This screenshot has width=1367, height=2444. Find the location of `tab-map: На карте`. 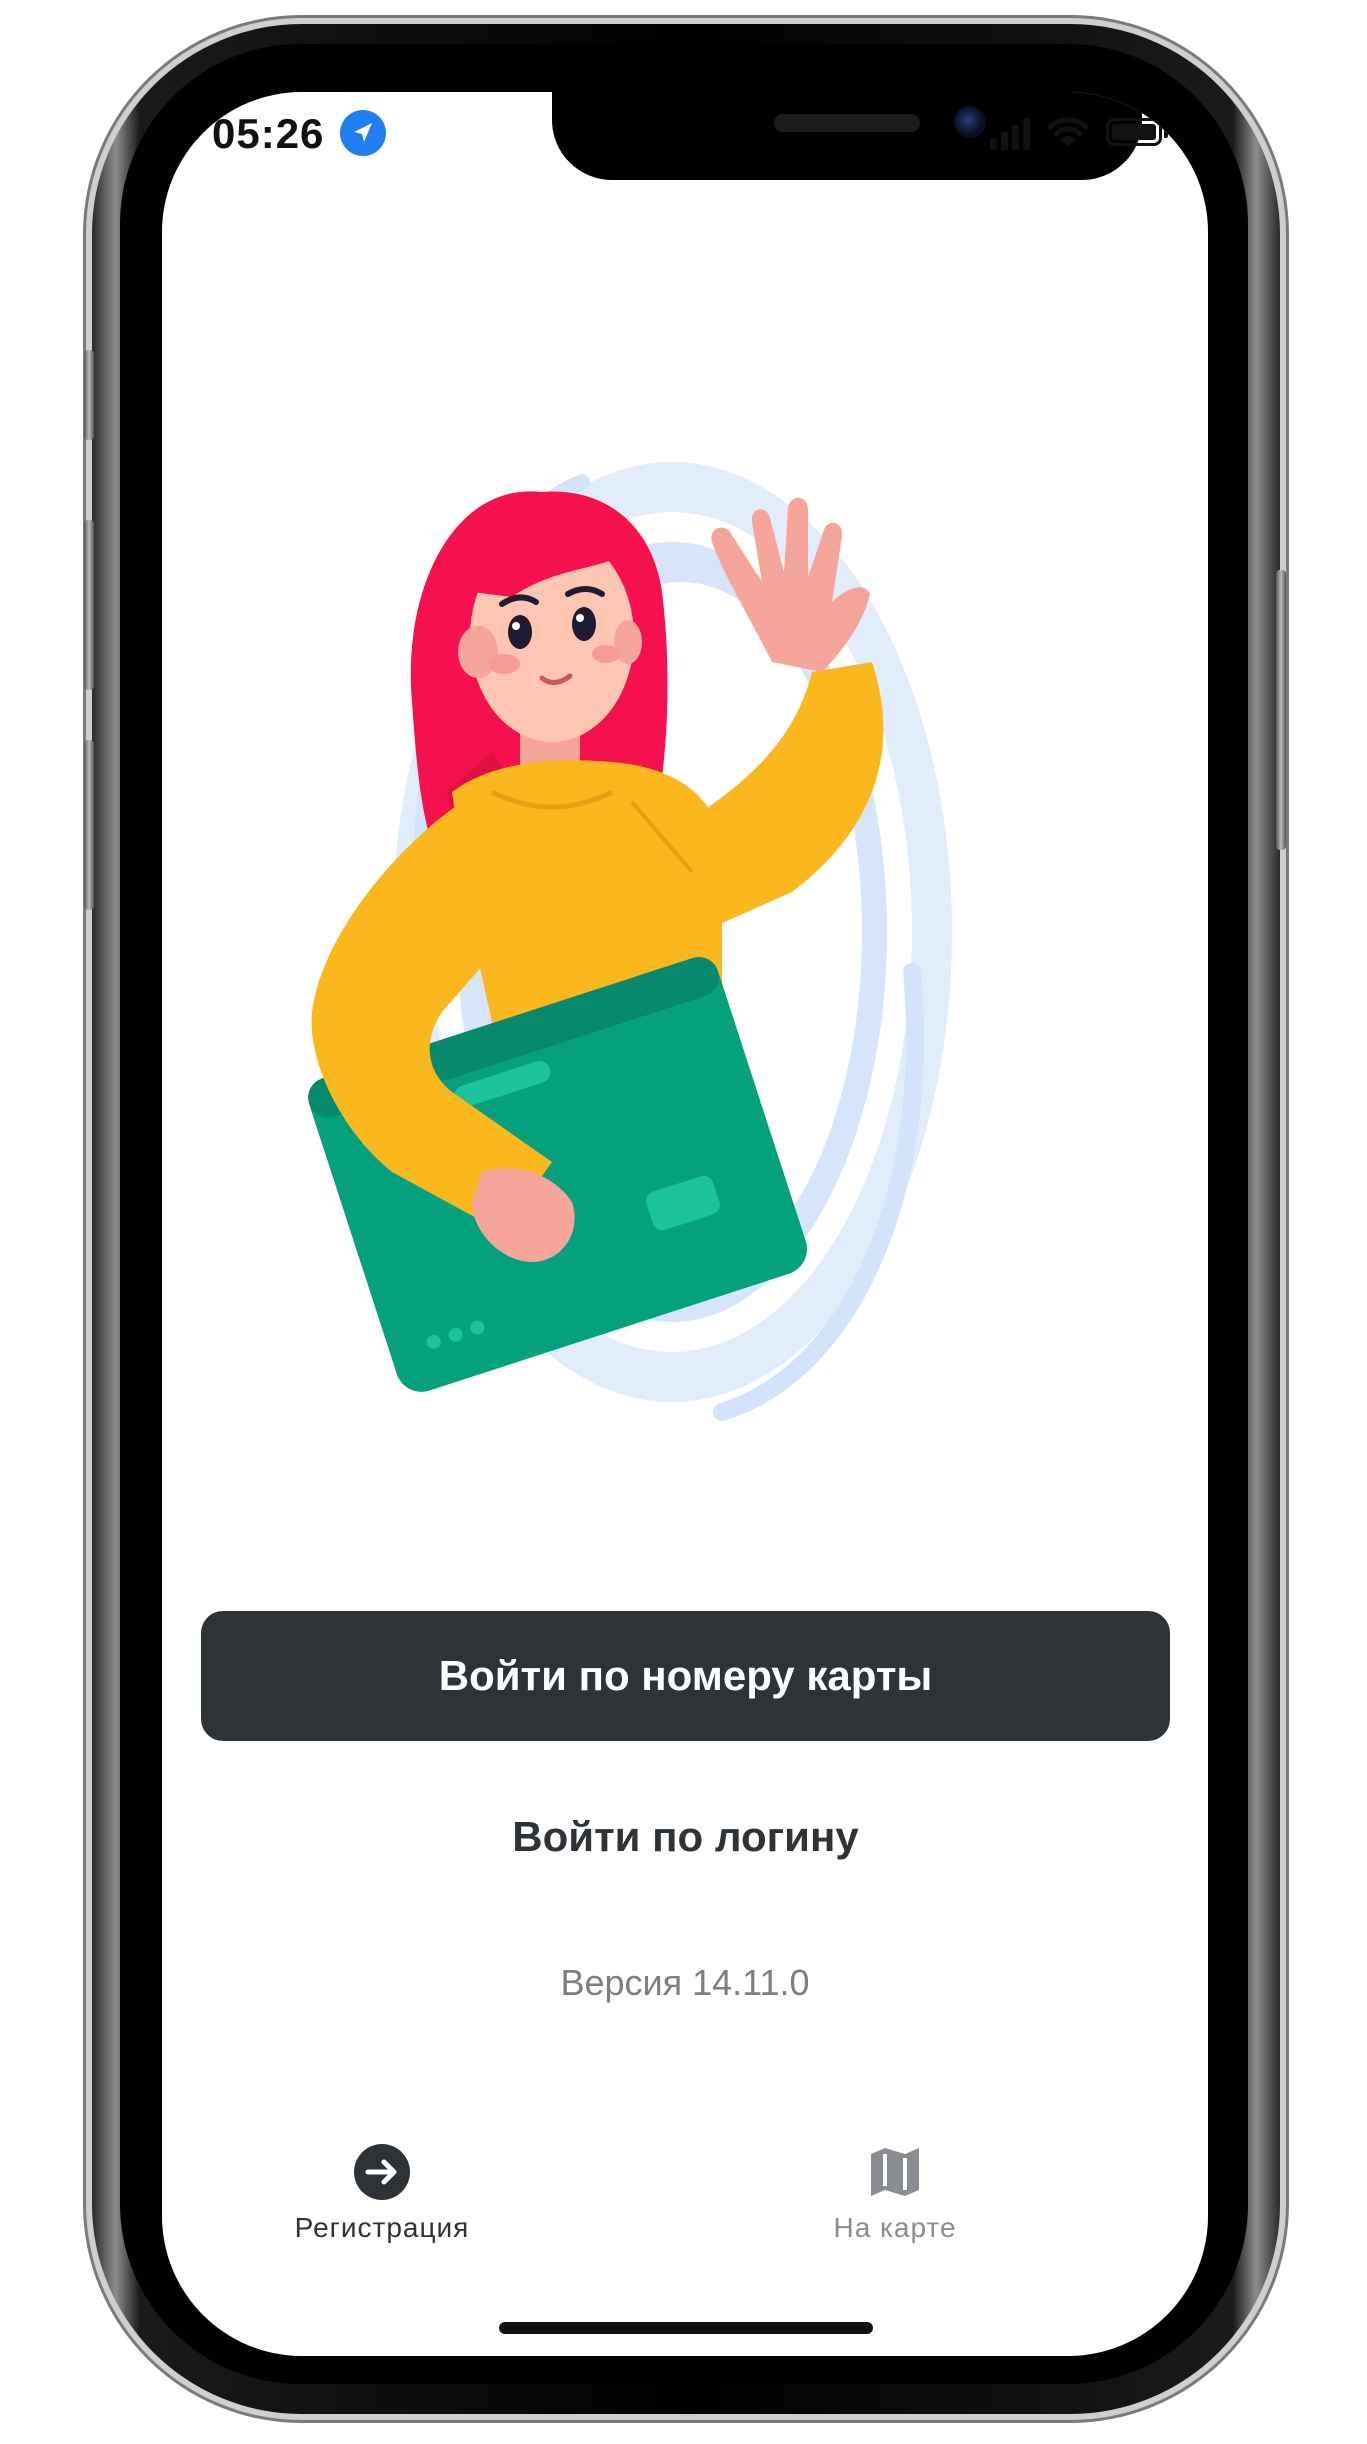

tab-map: На карте is located at coordinates (895, 2212).